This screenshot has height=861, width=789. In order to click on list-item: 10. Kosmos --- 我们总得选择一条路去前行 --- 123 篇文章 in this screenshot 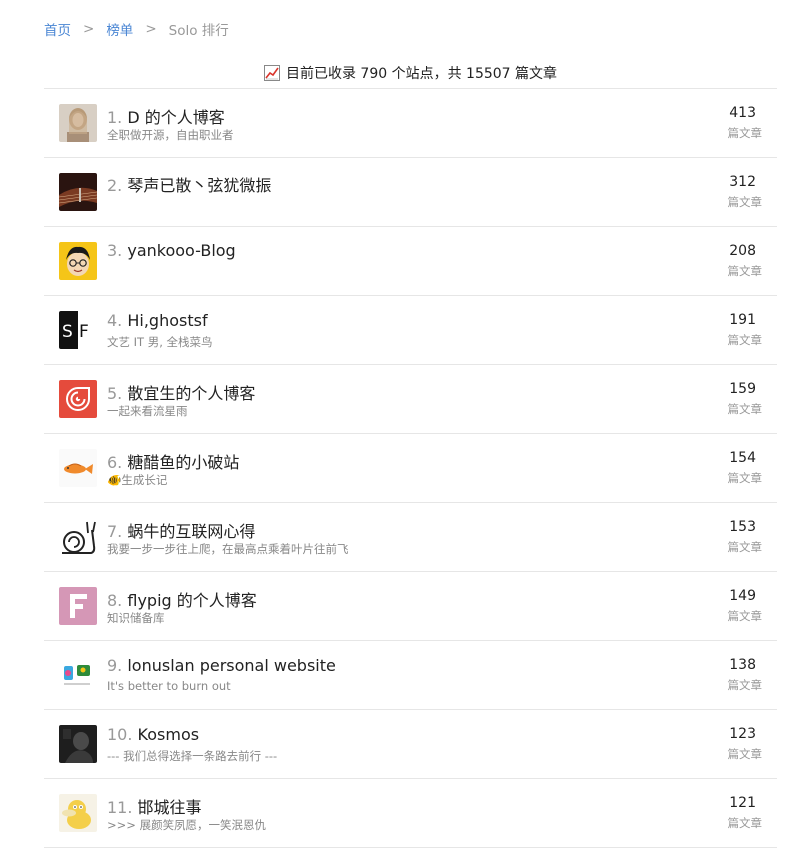, I will do `click(410, 744)`.